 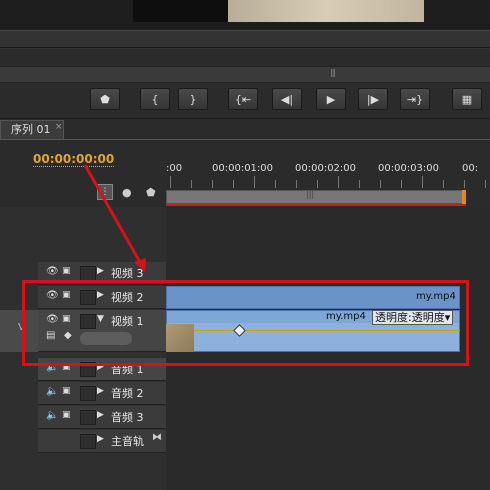 What do you see at coordinates (373, 99) in the screenshot?
I see `step-forward-button: |▶` at bounding box center [373, 99].